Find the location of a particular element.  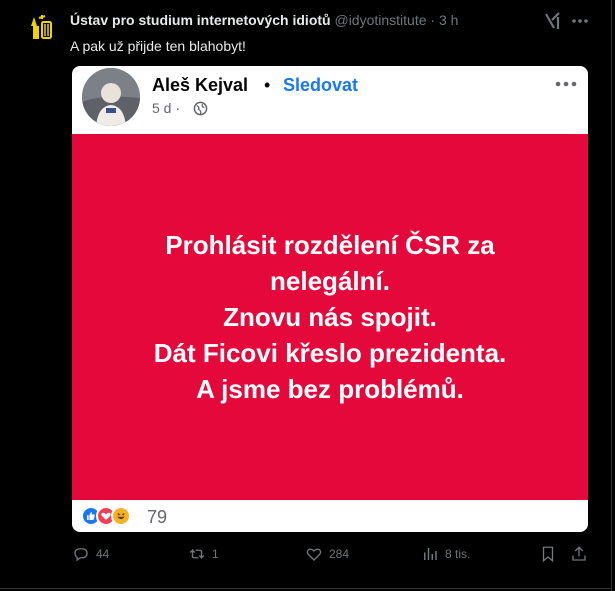

handle: @idyotinstitute is located at coordinates (380, 20).